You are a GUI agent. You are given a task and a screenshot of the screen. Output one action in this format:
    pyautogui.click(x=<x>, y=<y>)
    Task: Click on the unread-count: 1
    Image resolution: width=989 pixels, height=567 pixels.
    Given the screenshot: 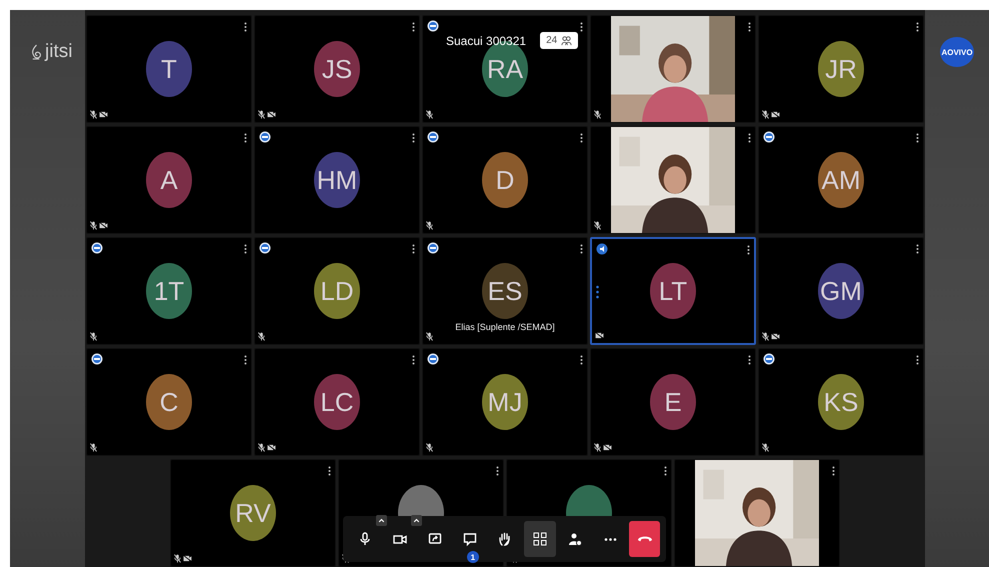 What is the action you would take?
    pyautogui.click(x=472, y=557)
    